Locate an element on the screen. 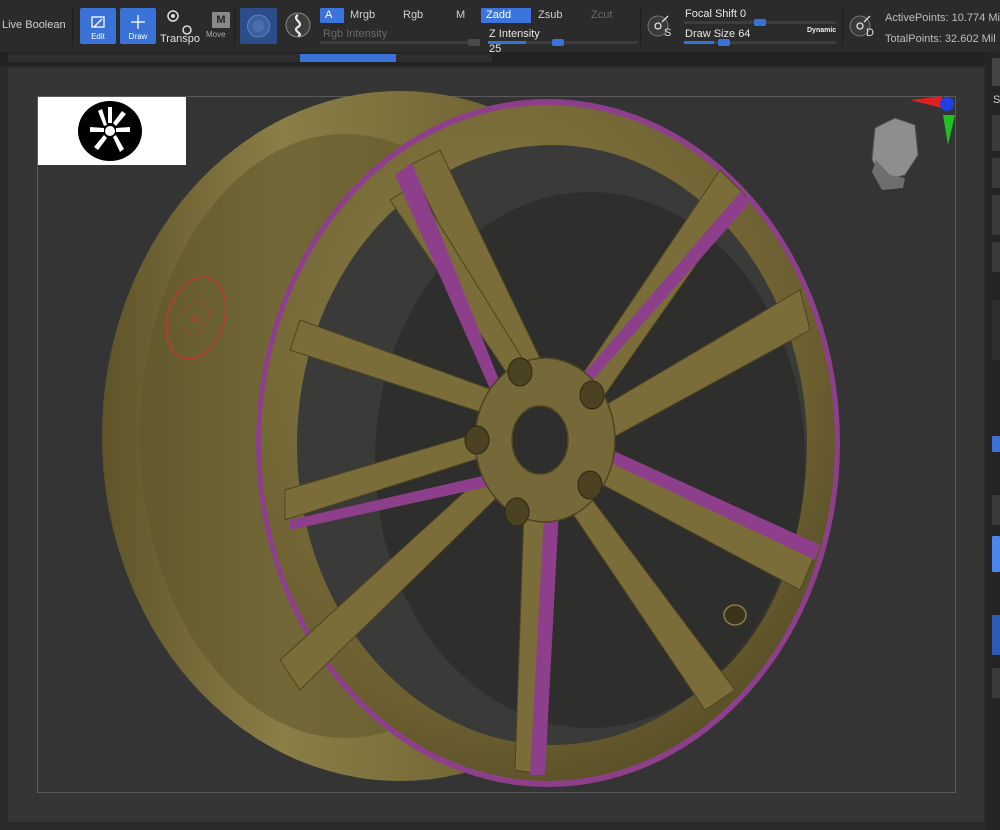  gizmo-z-axis is located at coordinates (947, 104).